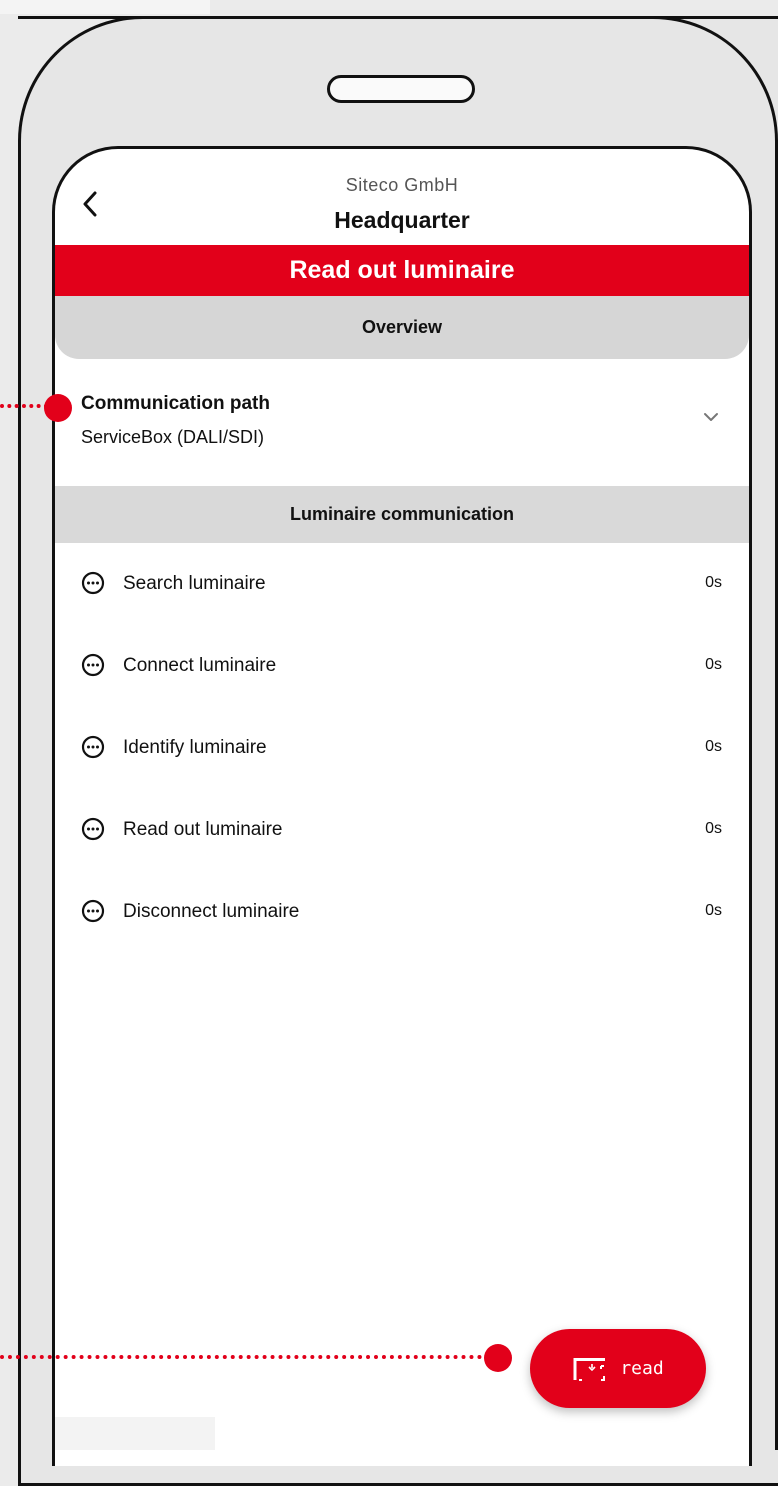 The width and height of the screenshot is (778, 1486). Describe the element at coordinates (135, 1433) in the screenshot. I see `screen-bottom-fade` at that location.